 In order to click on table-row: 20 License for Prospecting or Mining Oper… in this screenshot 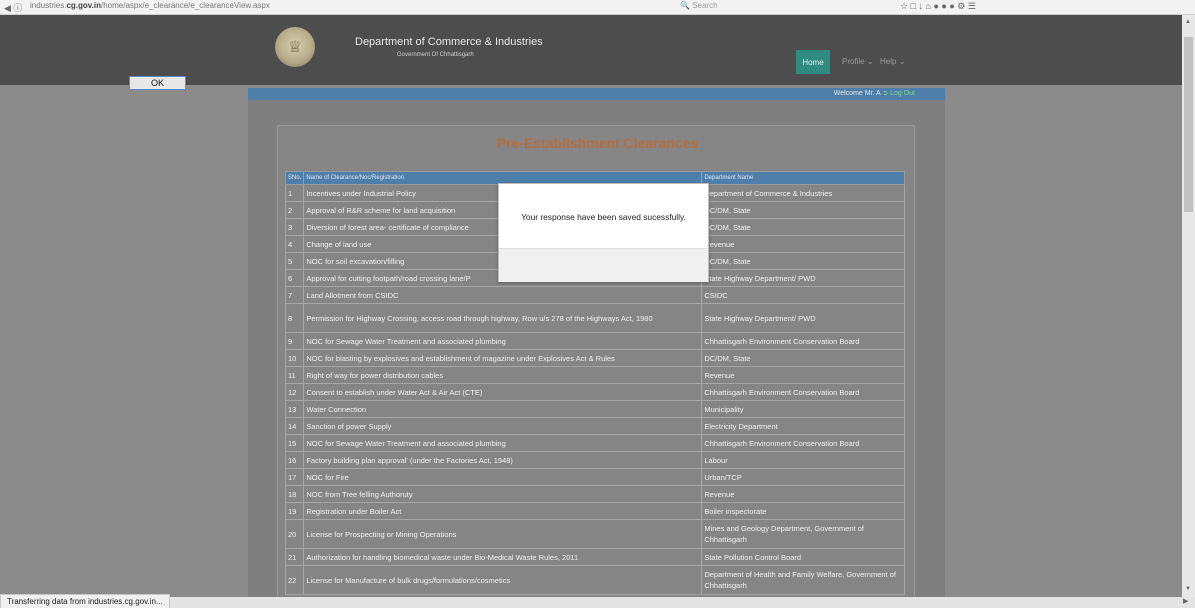, I will do `click(594, 534)`.